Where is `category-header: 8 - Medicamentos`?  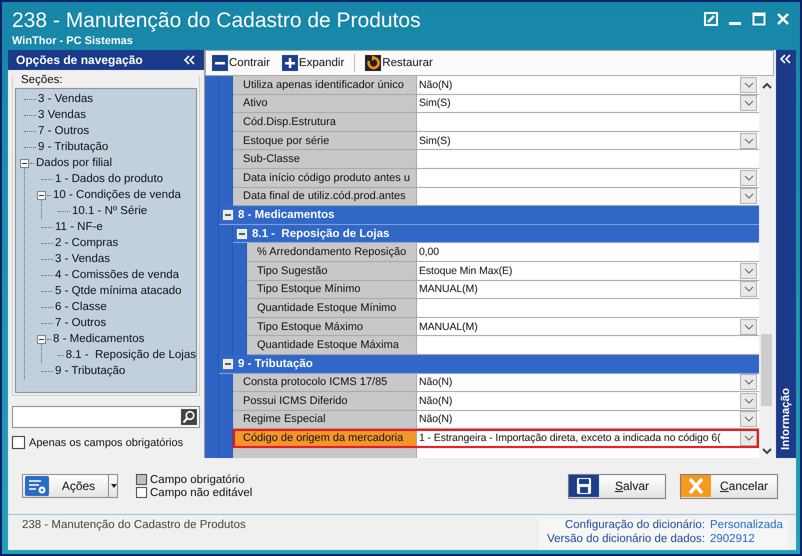 category-header: 8 - Medicamentos is located at coordinates (489, 215).